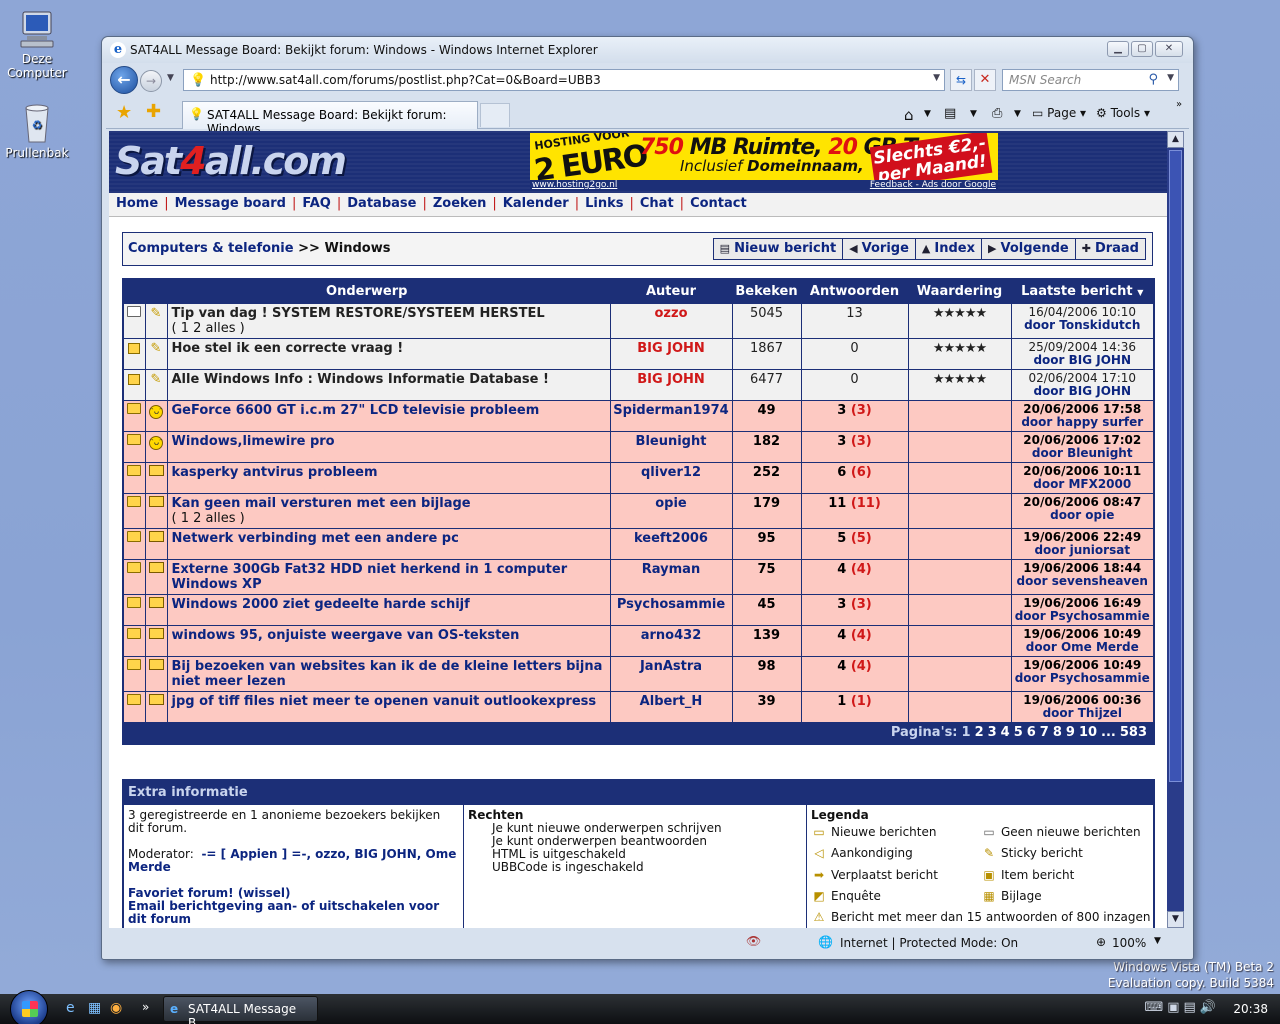 The height and width of the screenshot is (1024, 1280). What do you see at coordinates (495, 115) in the screenshot?
I see `new-tab-button` at bounding box center [495, 115].